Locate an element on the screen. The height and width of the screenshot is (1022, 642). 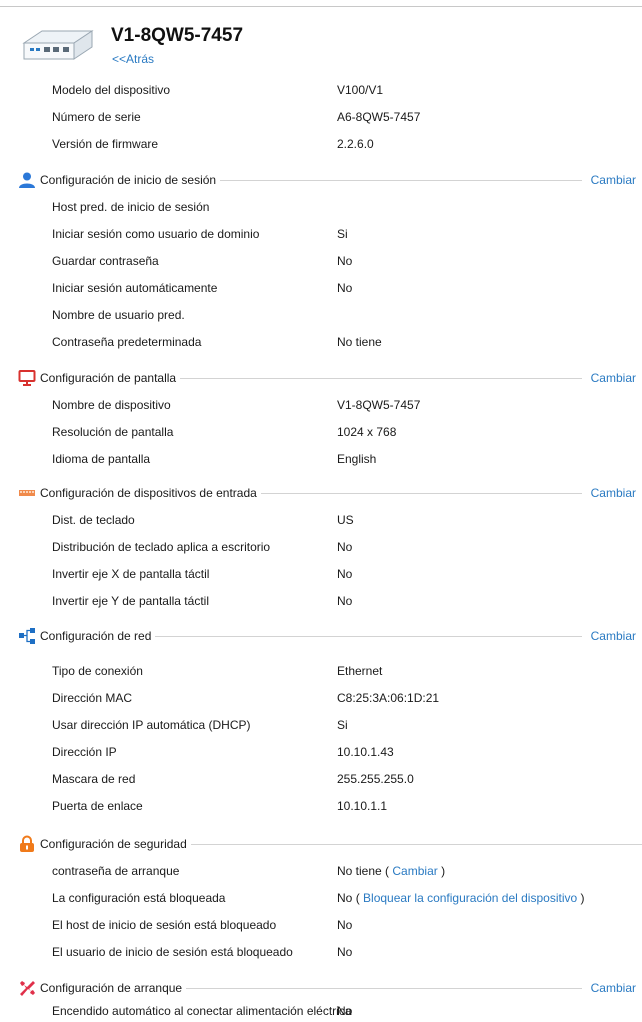
tools-icon is located at coordinates (27, 988).